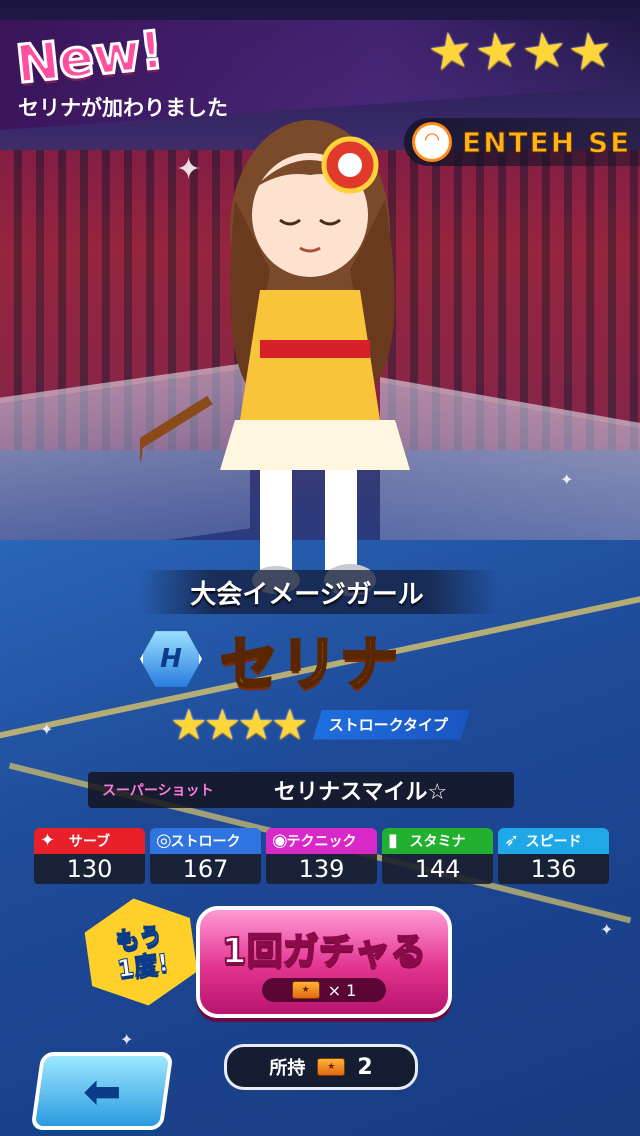  I want to click on character-star-rating: ★ ★ ★ ★ ストロークタイプ, so click(320, 724).